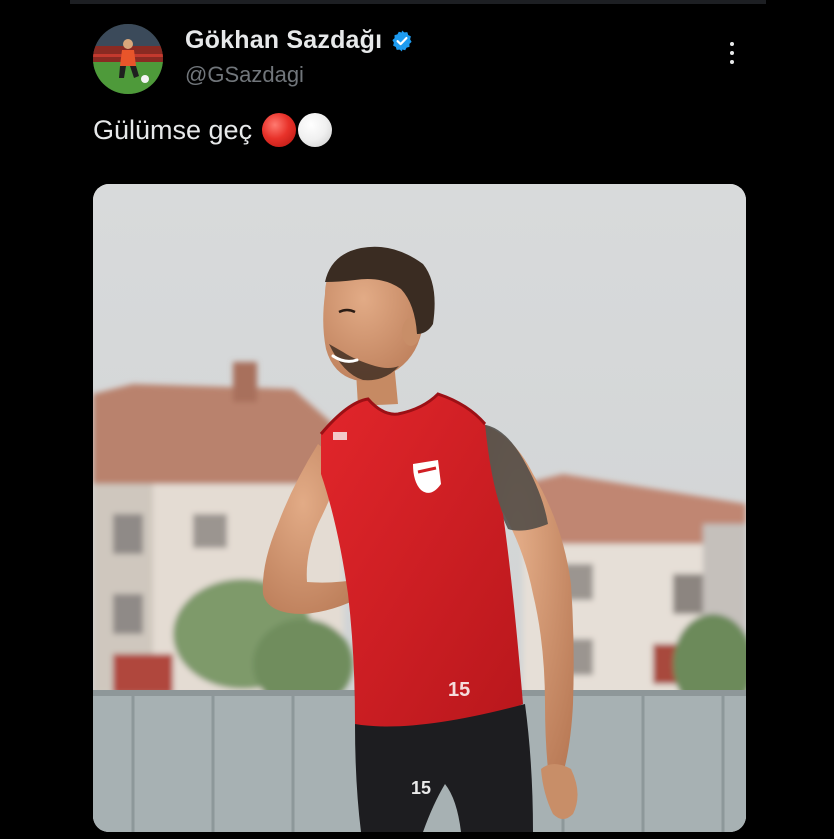 This screenshot has height=839, width=834. What do you see at coordinates (402, 41) in the screenshot?
I see `verified-badge-icon` at bounding box center [402, 41].